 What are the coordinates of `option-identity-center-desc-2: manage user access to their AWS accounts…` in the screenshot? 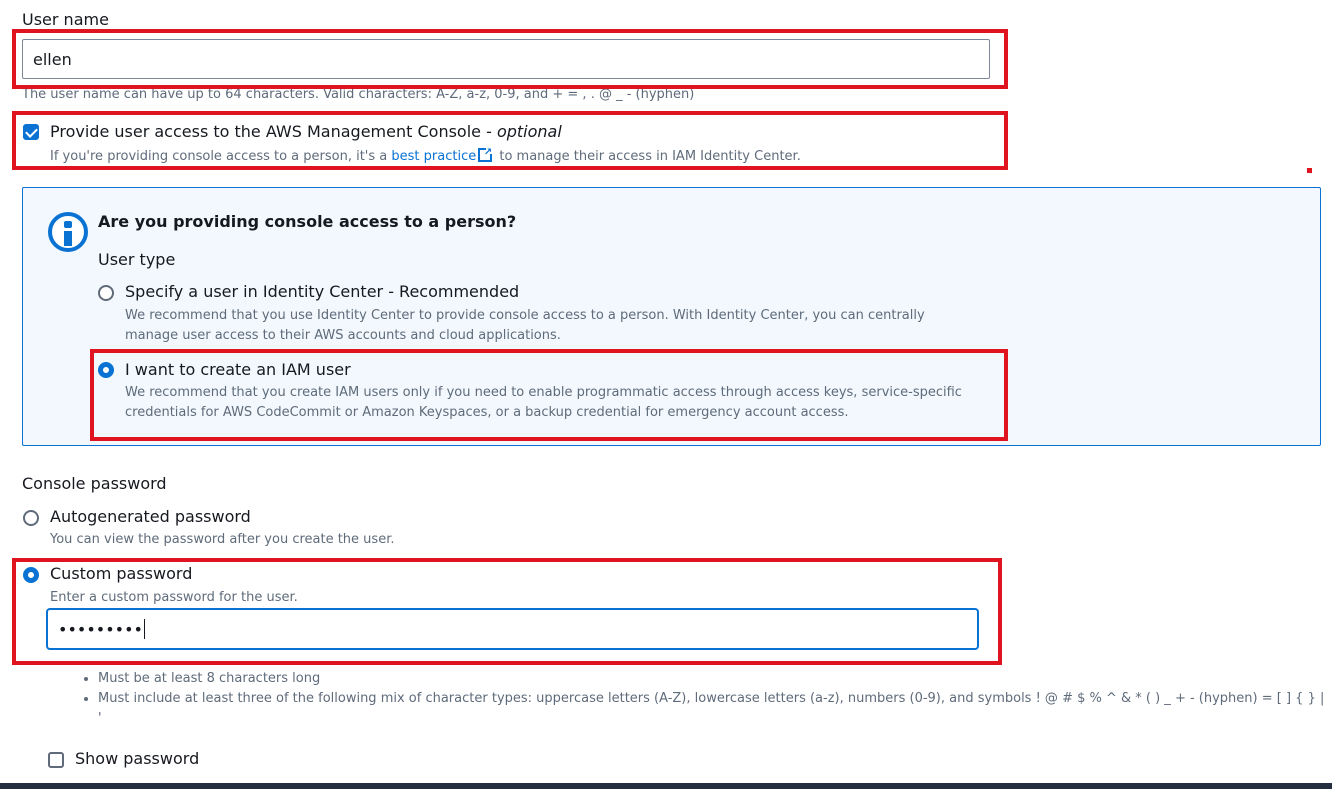 It's located at (343, 335).